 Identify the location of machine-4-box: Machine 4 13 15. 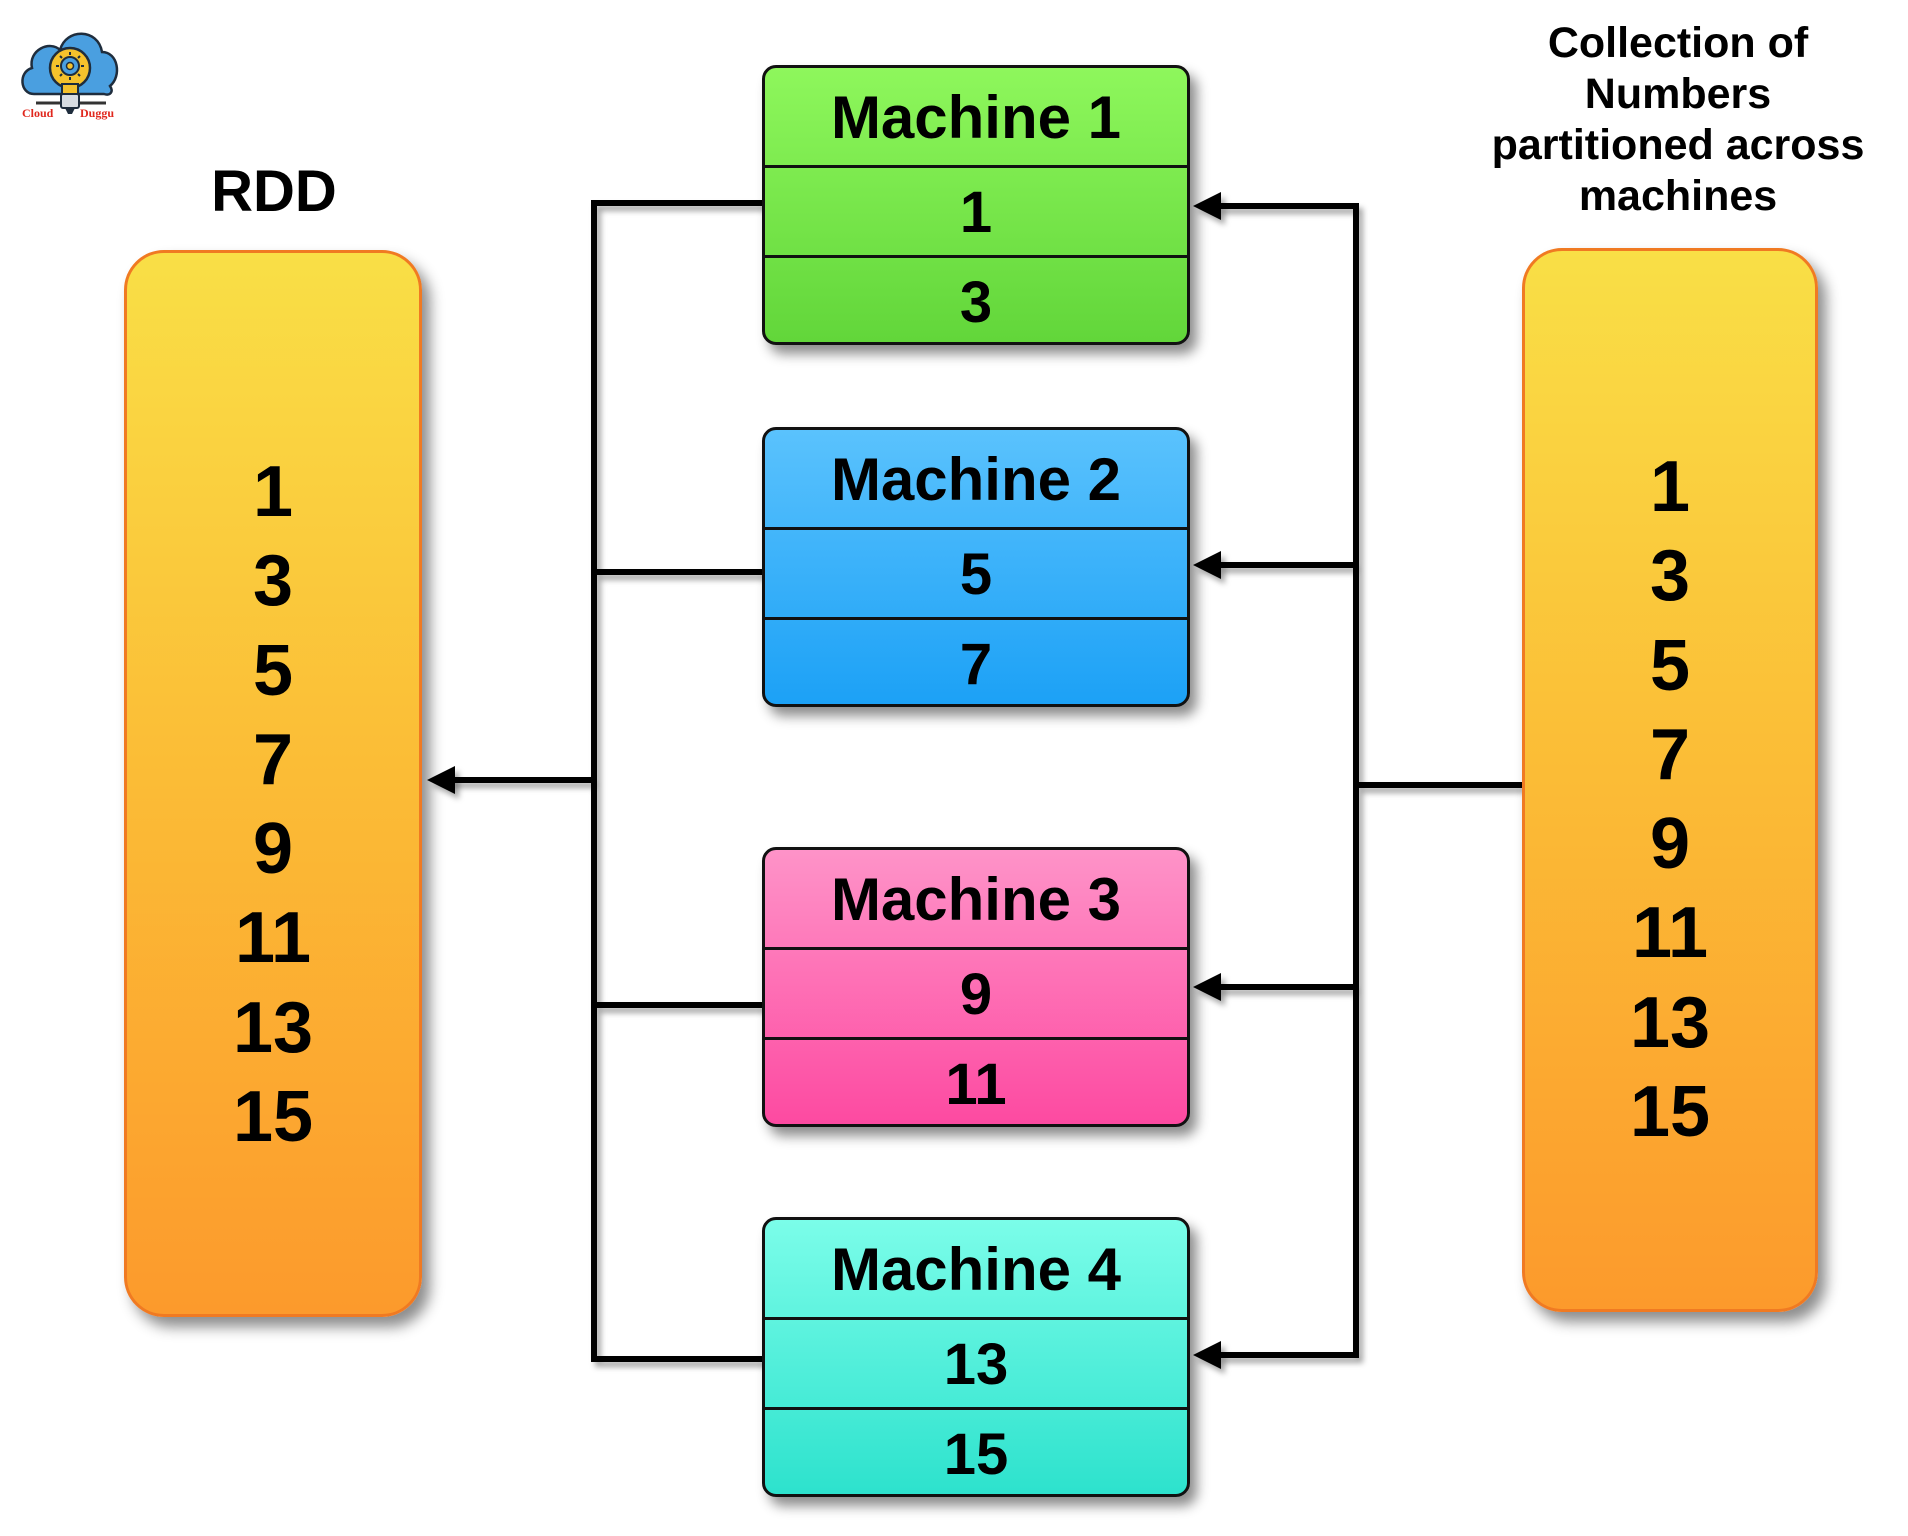
(976, 1357).